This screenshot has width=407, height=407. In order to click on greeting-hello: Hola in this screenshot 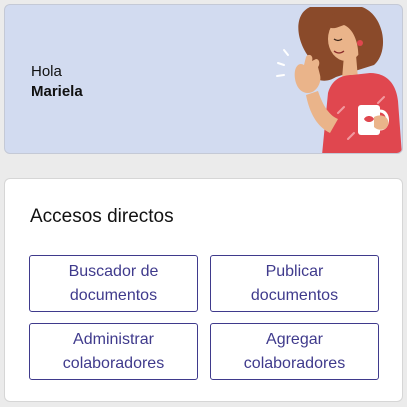, I will do `click(46, 71)`.